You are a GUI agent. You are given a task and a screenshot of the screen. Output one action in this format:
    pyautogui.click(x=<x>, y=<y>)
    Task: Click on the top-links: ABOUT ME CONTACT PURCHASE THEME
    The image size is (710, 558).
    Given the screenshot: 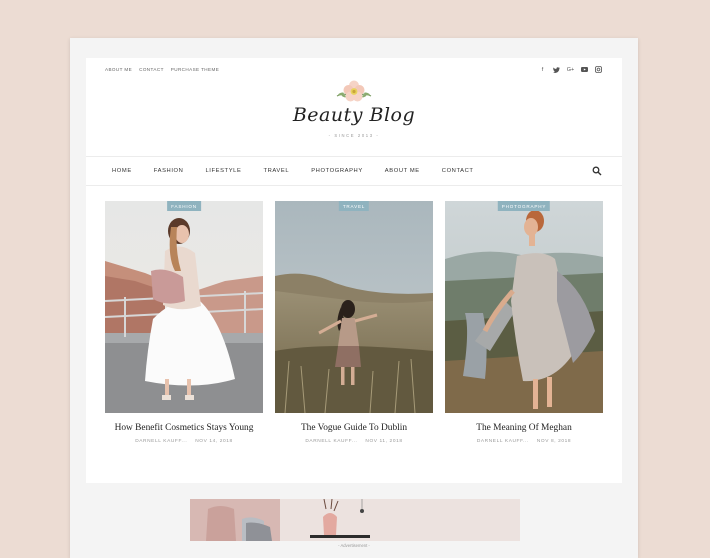 What is the action you would take?
    pyautogui.click(x=162, y=69)
    